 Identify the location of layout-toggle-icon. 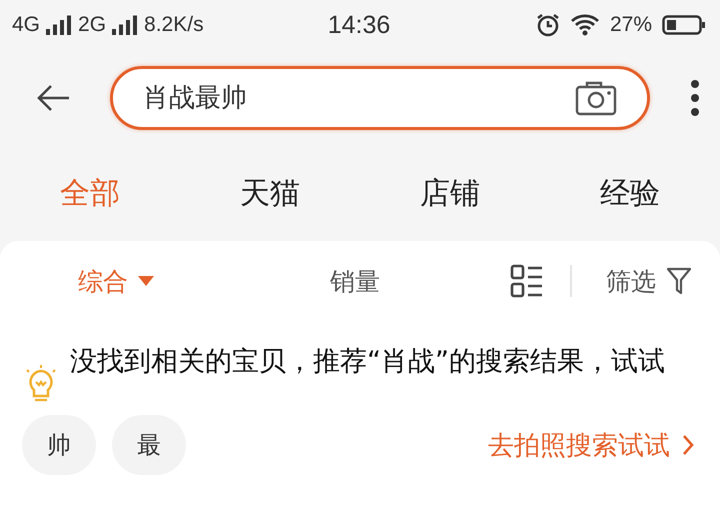
(527, 281).